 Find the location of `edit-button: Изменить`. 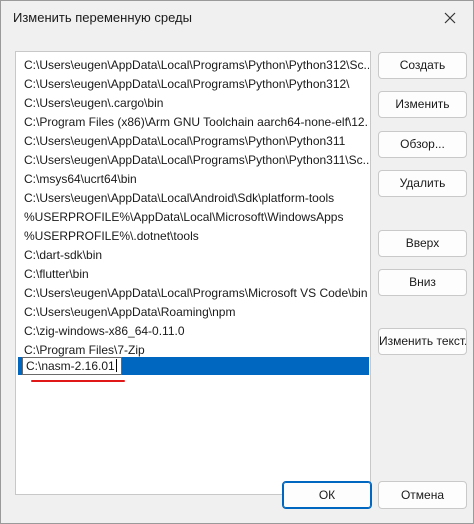

edit-button: Изменить is located at coordinates (422, 104).